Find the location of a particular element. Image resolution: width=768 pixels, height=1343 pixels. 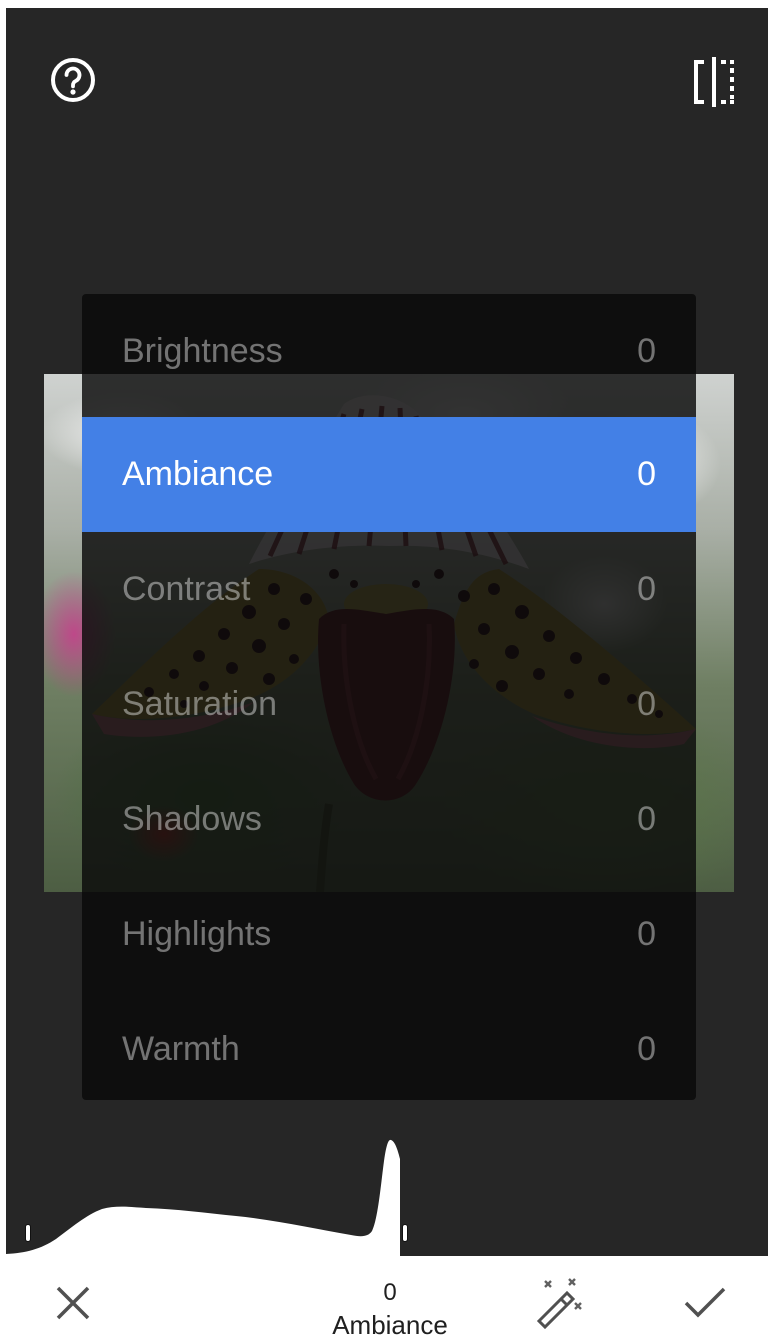

histogram-right-handle is located at coordinates (405, 1233).